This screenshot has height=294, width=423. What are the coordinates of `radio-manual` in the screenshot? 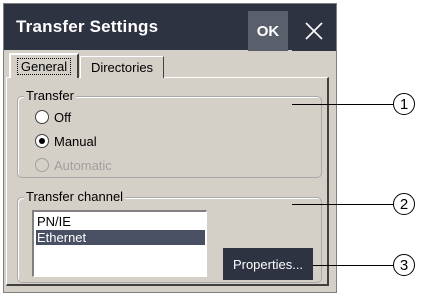 It's located at (42, 141).